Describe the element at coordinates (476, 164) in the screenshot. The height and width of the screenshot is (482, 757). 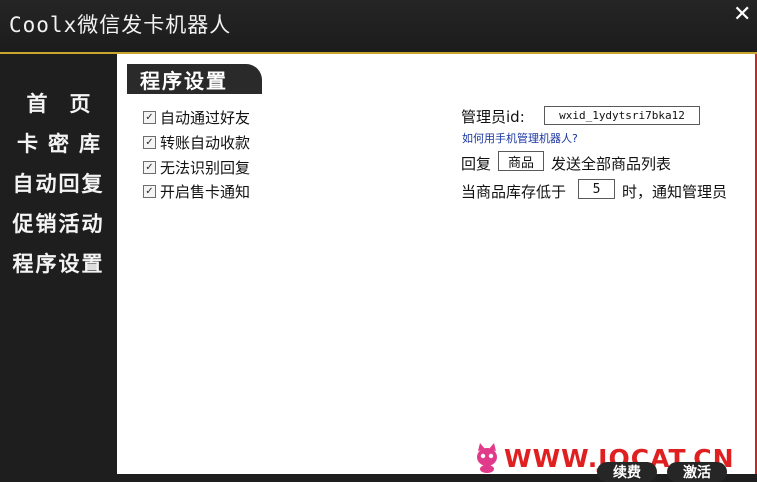
I see `reply-prefix-label: 回复` at that location.